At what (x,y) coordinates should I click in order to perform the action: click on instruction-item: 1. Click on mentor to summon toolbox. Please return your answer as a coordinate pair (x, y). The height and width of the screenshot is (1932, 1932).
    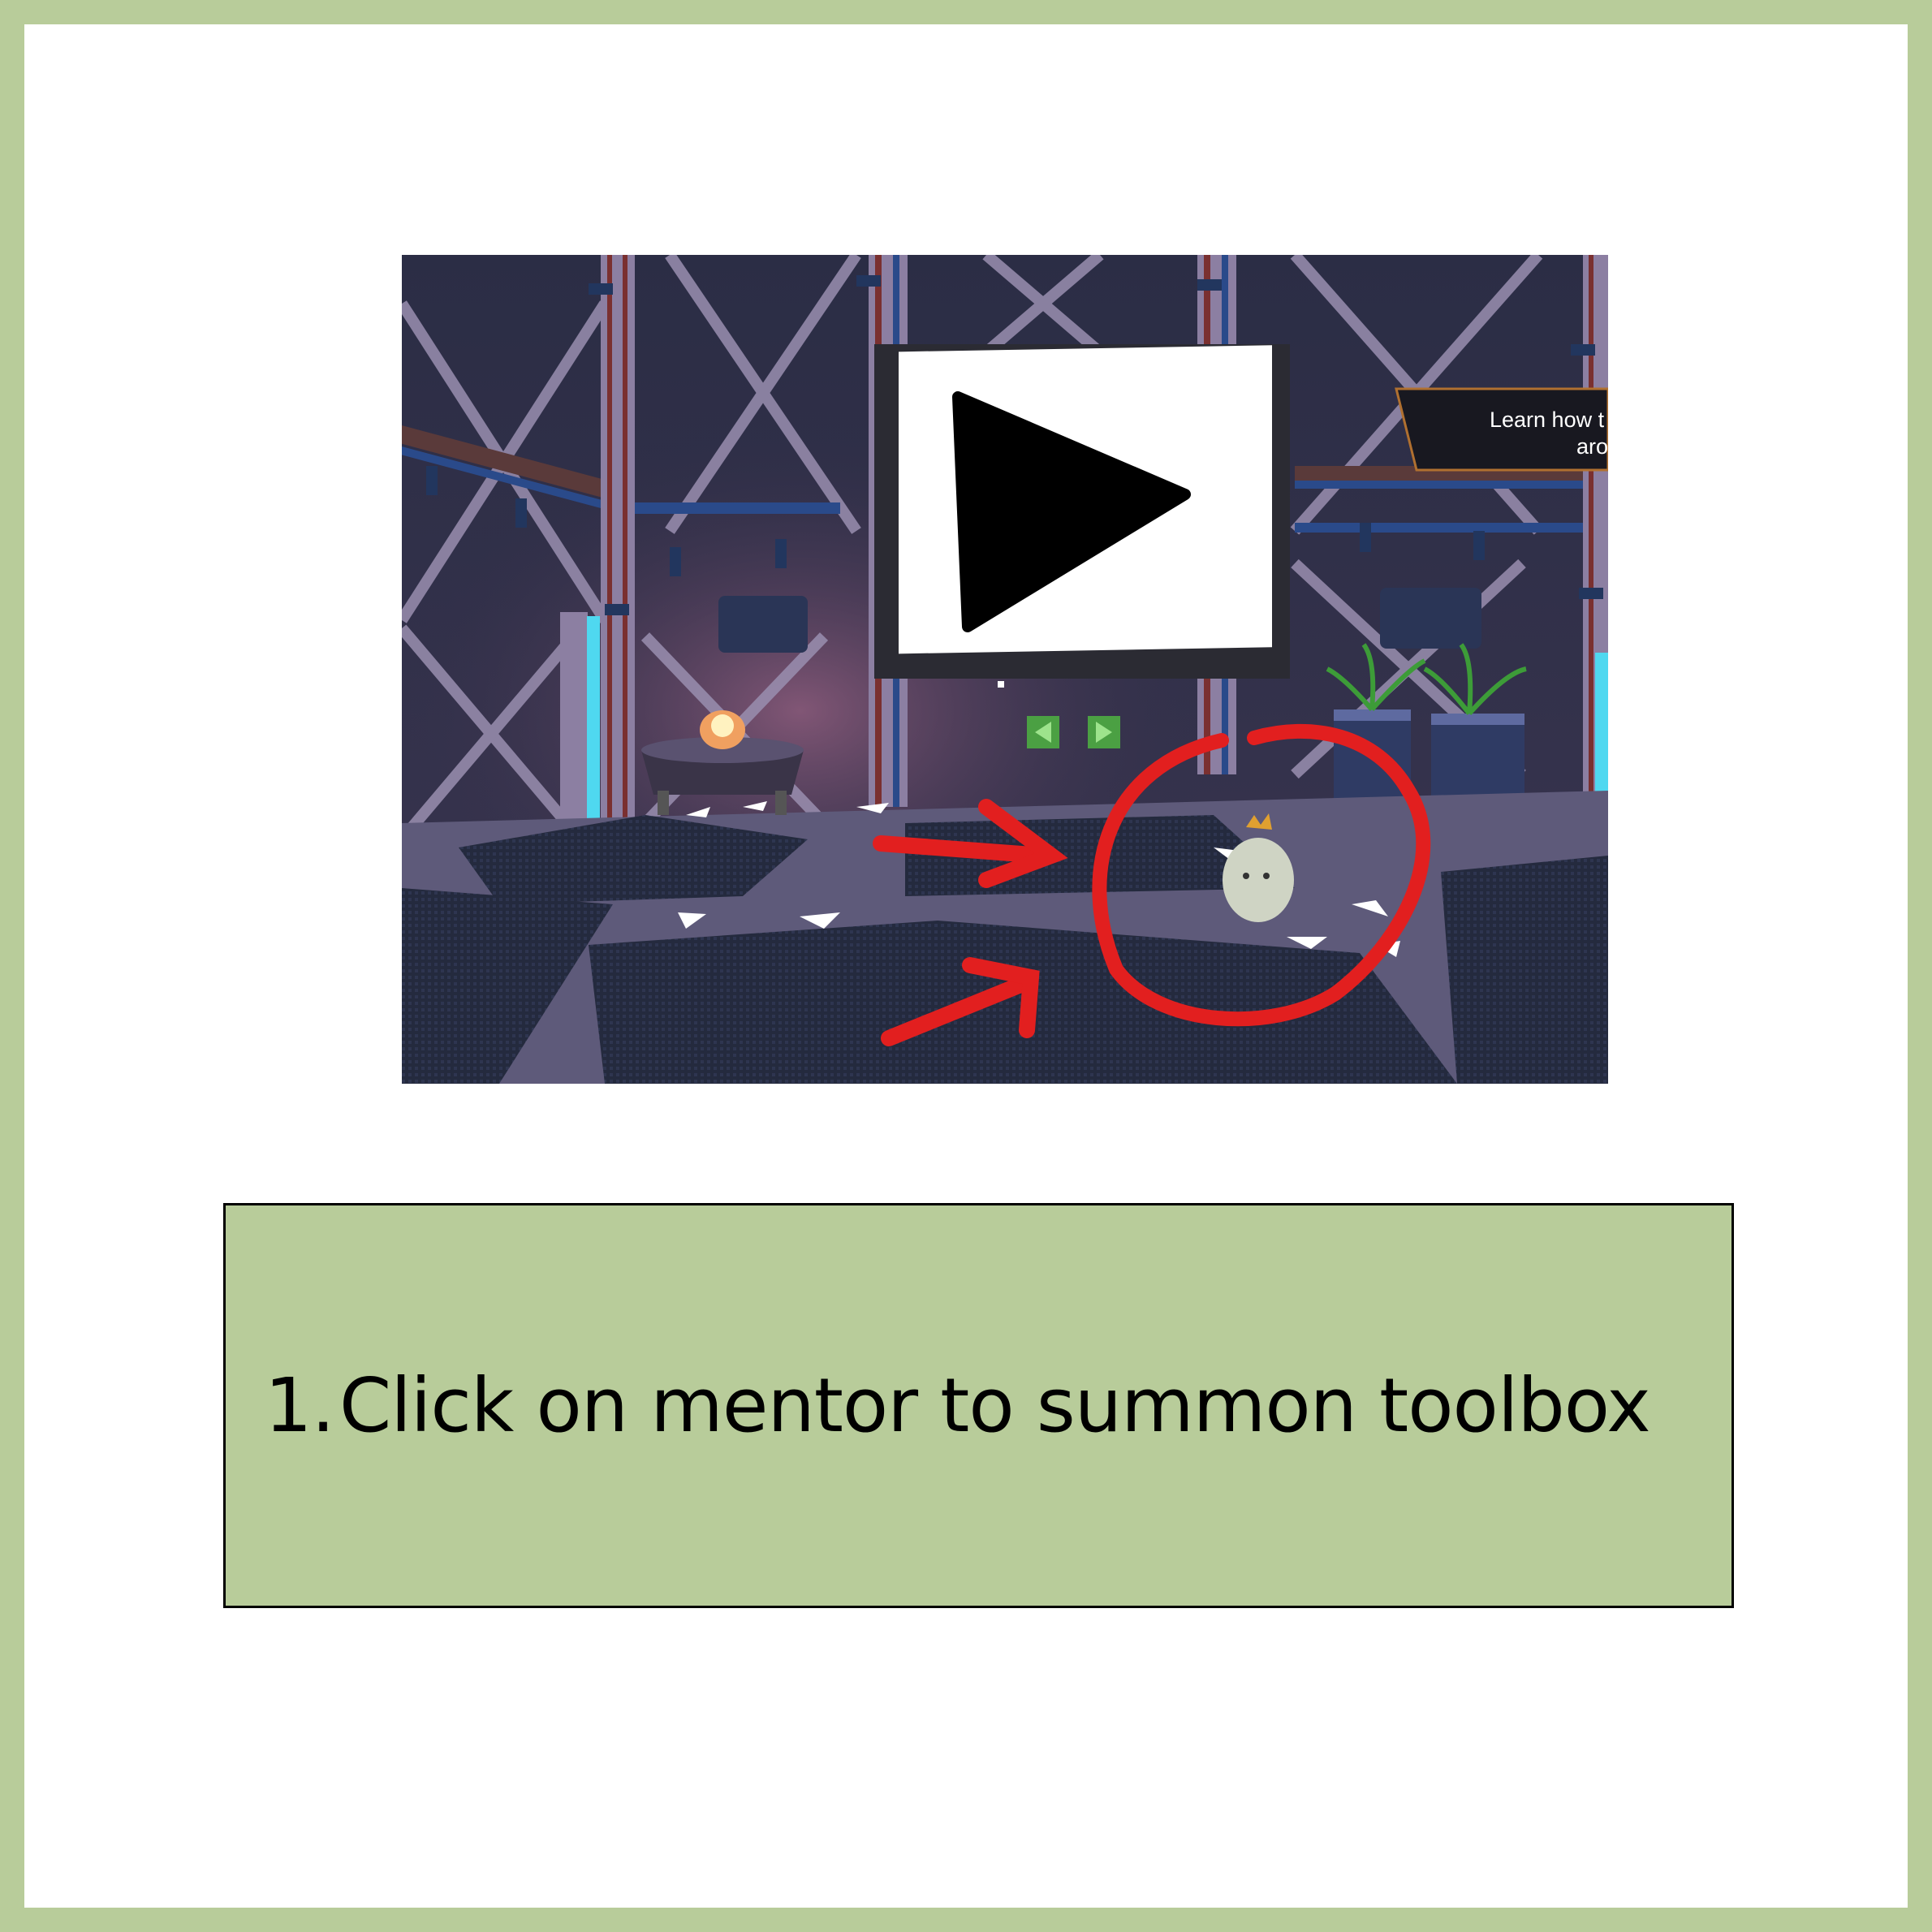
    Looking at the image, I should click on (958, 1405).